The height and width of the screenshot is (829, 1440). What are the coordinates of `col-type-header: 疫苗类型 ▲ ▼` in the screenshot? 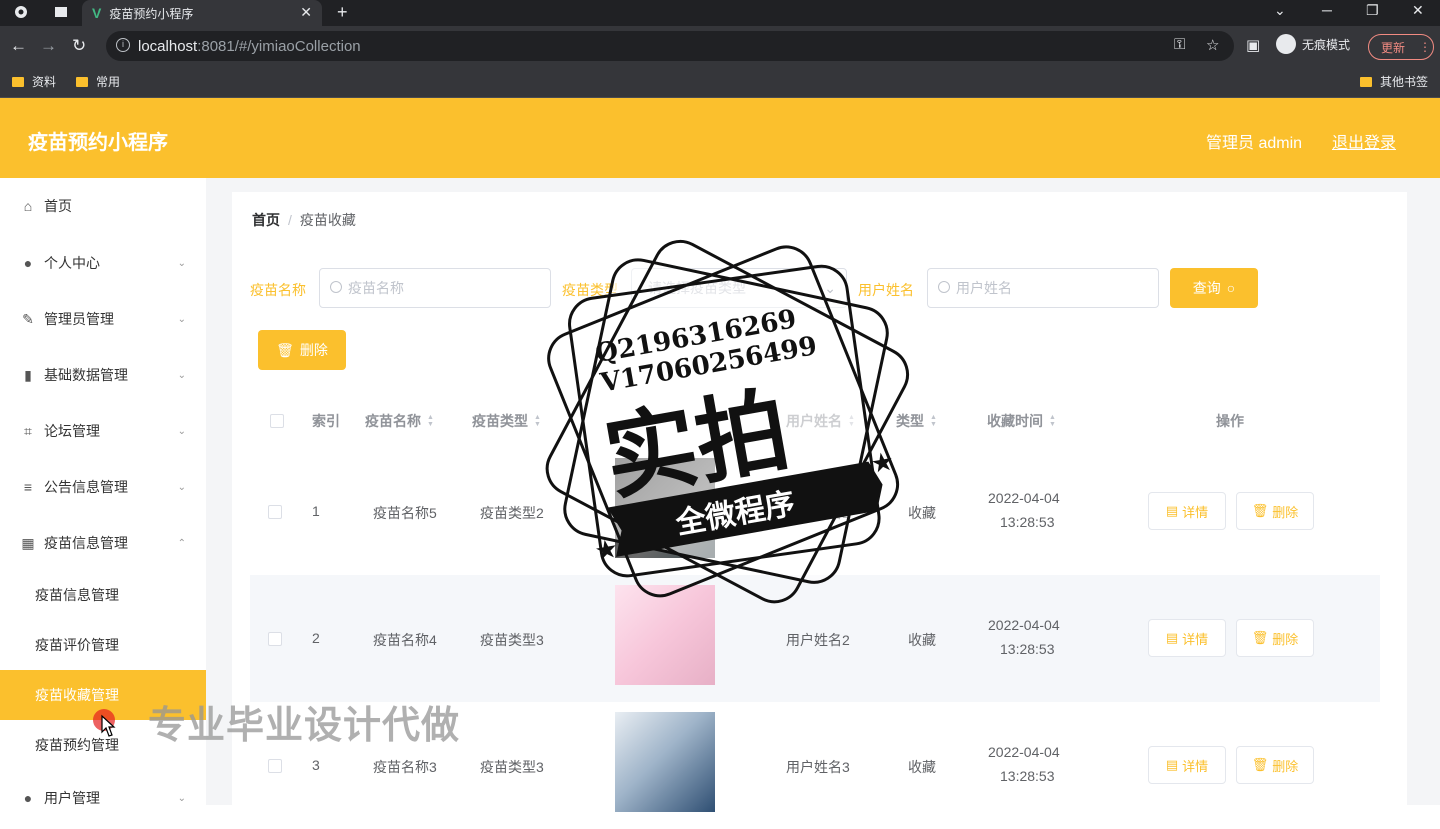 It's located at (506, 421).